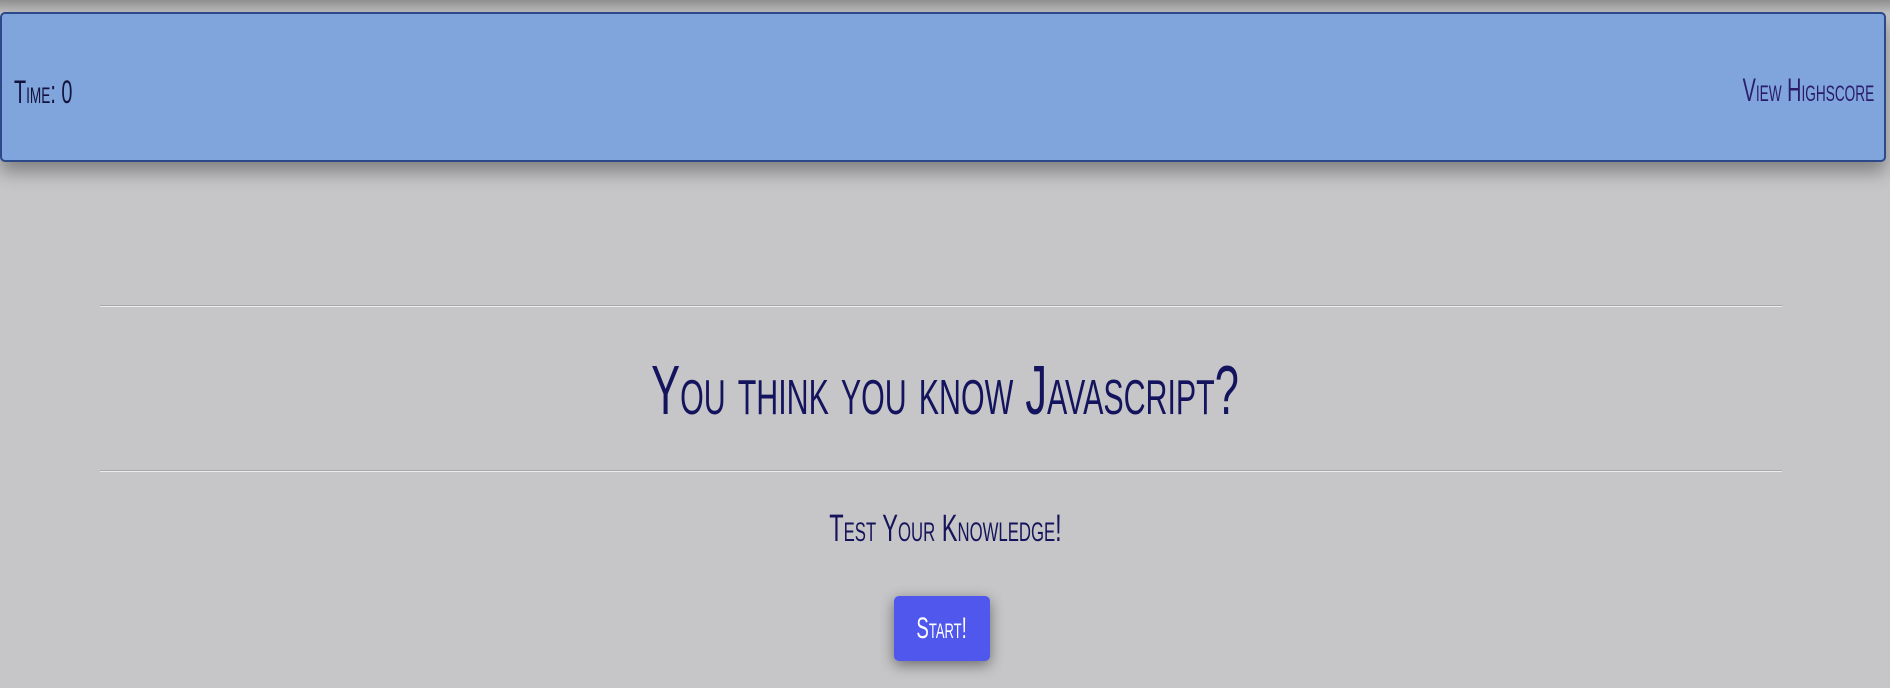 Image resolution: width=1890 pixels, height=688 pixels. I want to click on page-title: You think you know Javascript?, so click(945, 390).